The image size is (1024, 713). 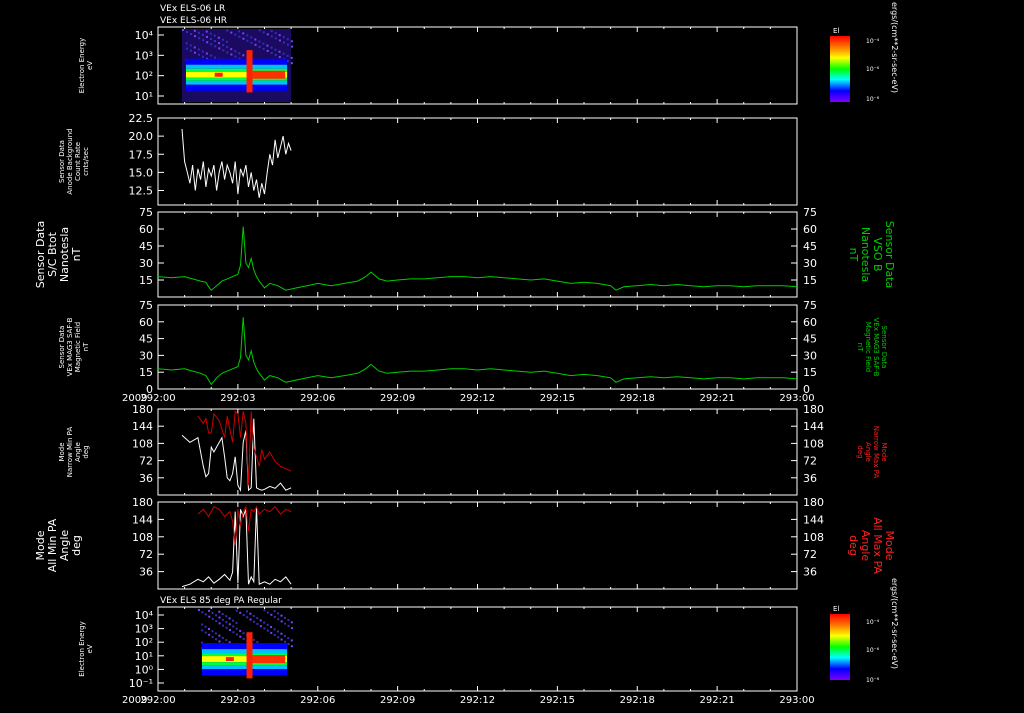 What do you see at coordinates (269, 659) in the screenshot?
I see `spectrogram-hotband` at bounding box center [269, 659].